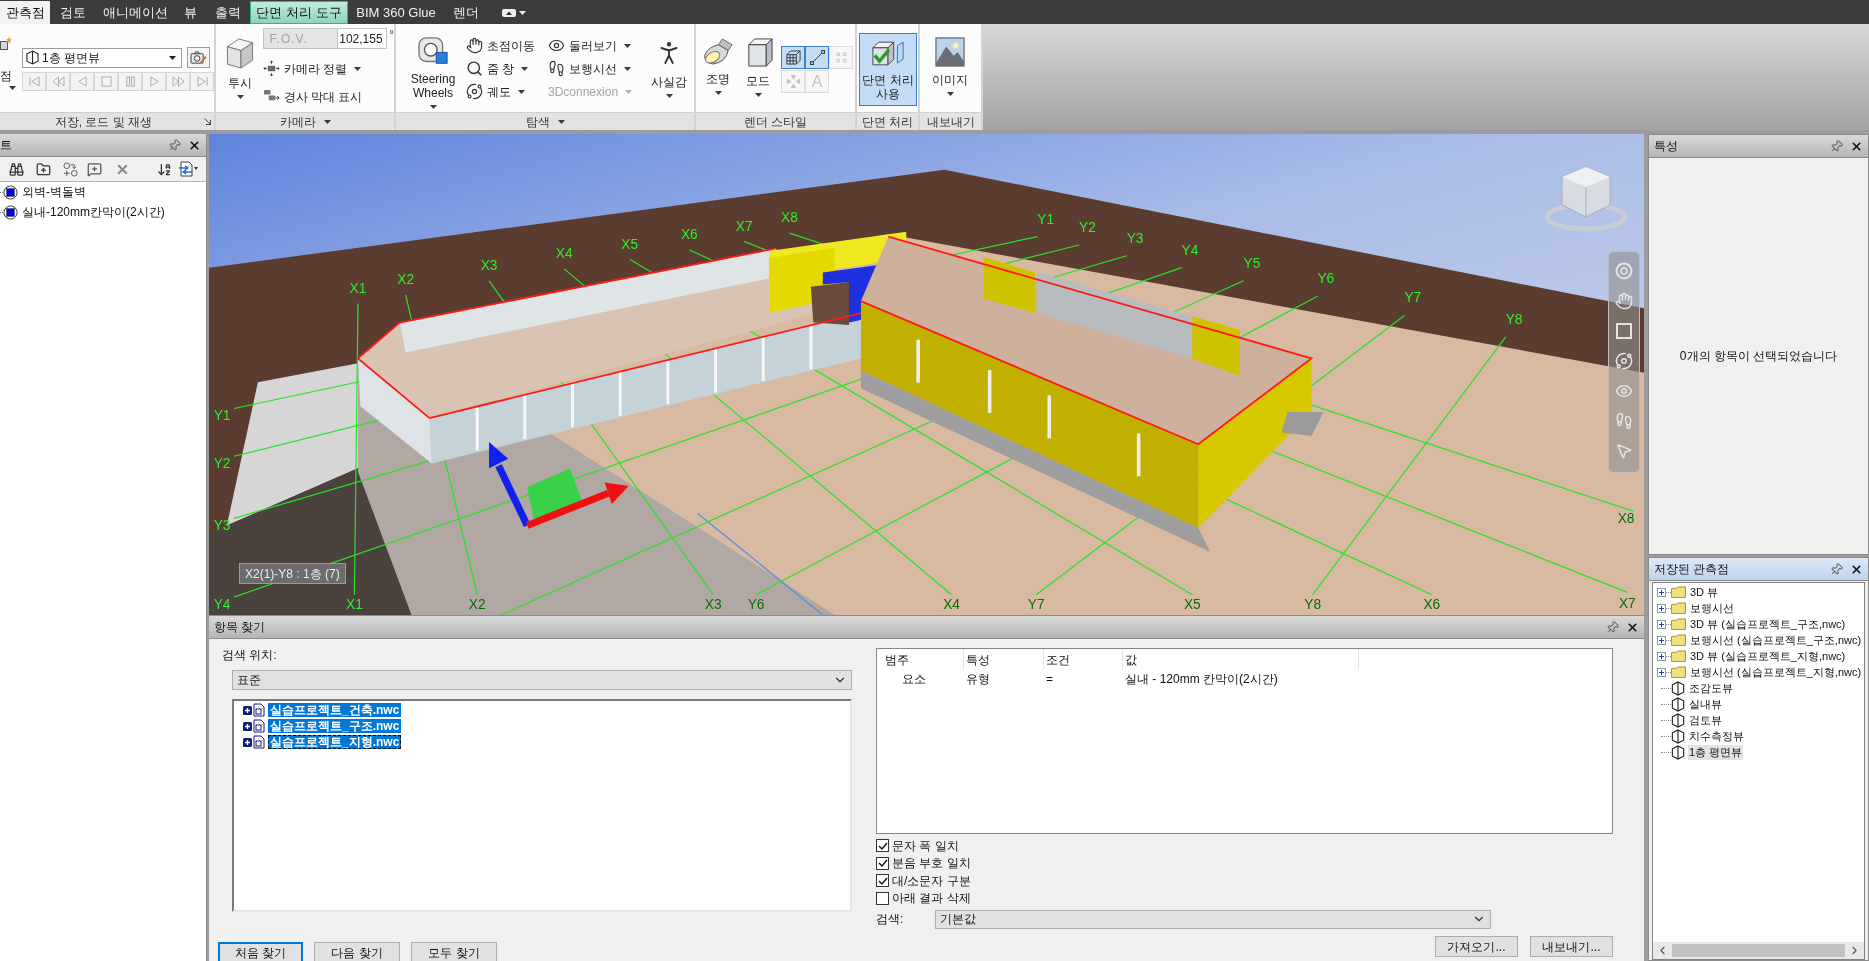 The width and height of the screenshot is (1869, 961). I want to click on enable-sectioning-button: 단면 처리 사용, so click(888, 69).